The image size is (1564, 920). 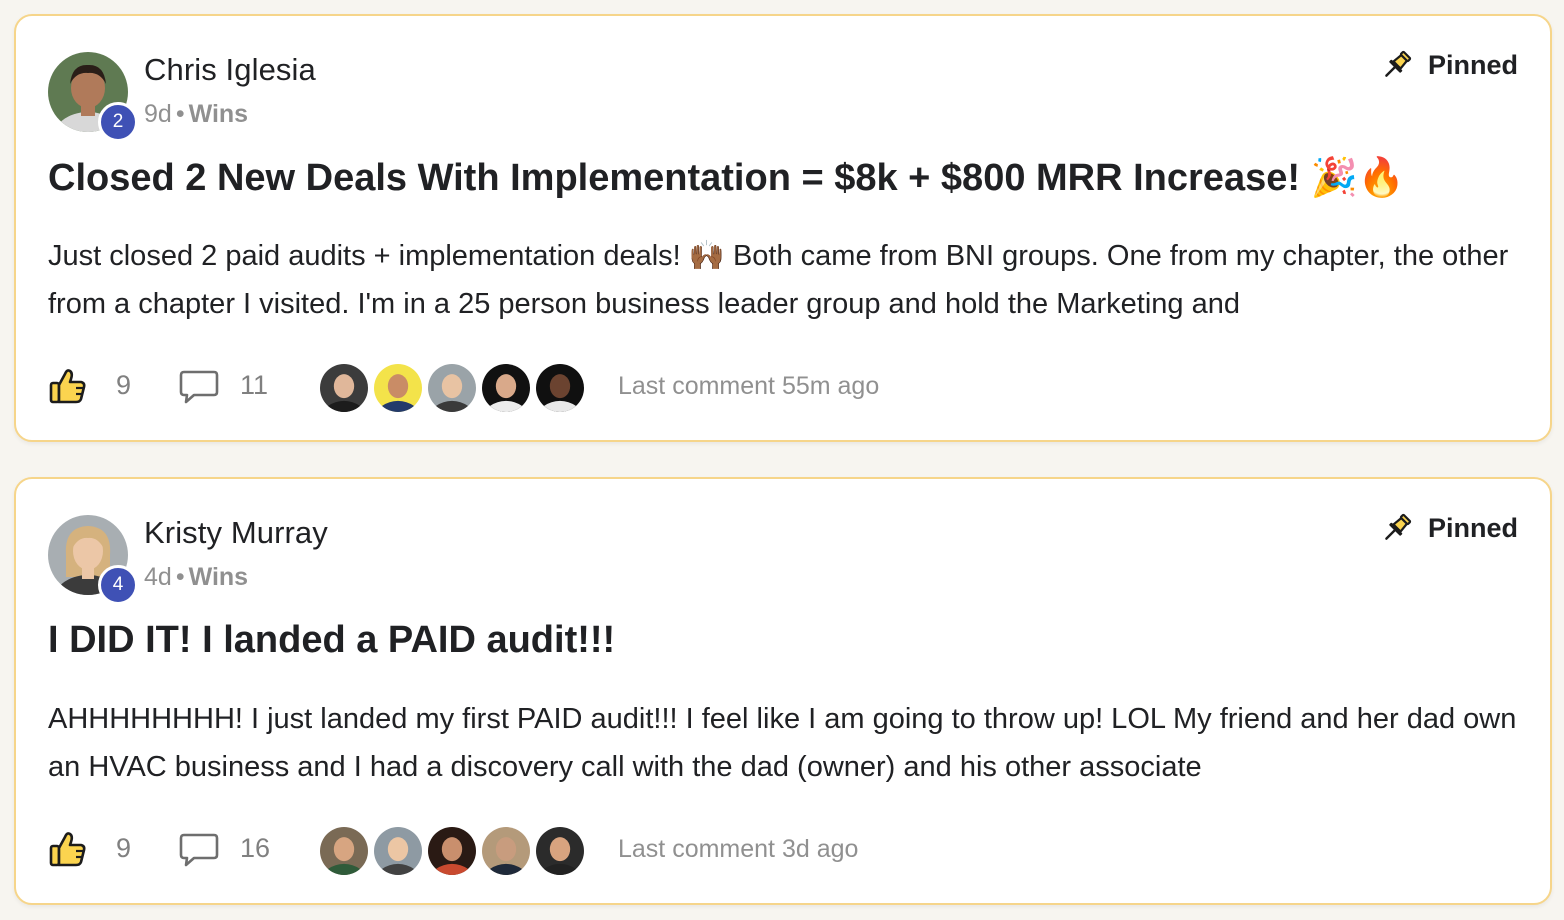 What do you see at coordinates (93, 560) in the screenshot?
I see `author-avatar-wrap: 4` at bounding box center [93, 560].